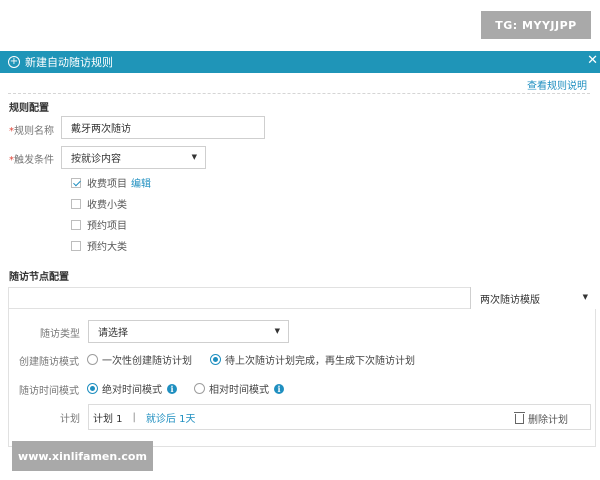  Describe the element at coordinates (49, 391) in the screenshot. I see `time-mode-label: 随访时间模式` at that location.